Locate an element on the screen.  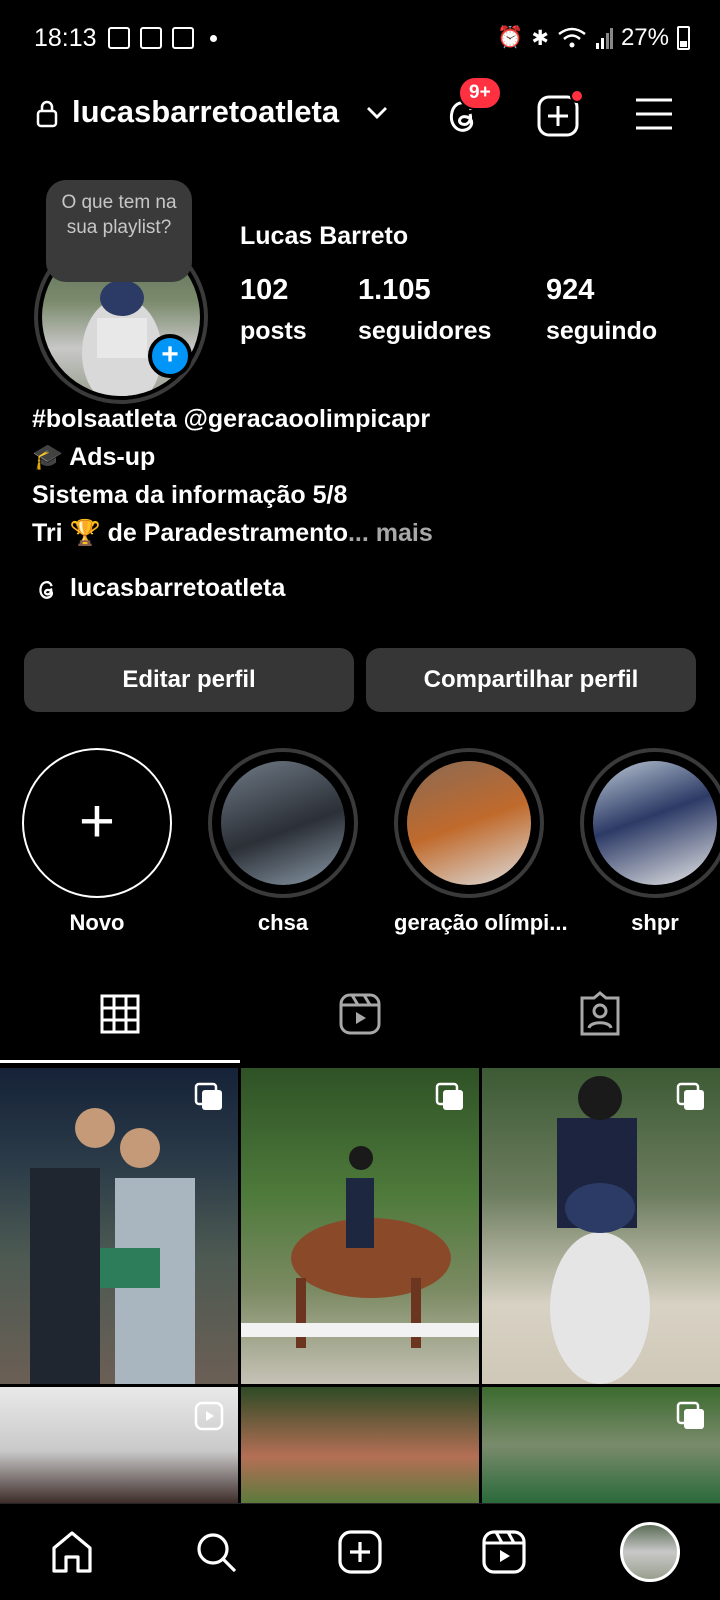
search-icon is located at coordinates (216, 1552).